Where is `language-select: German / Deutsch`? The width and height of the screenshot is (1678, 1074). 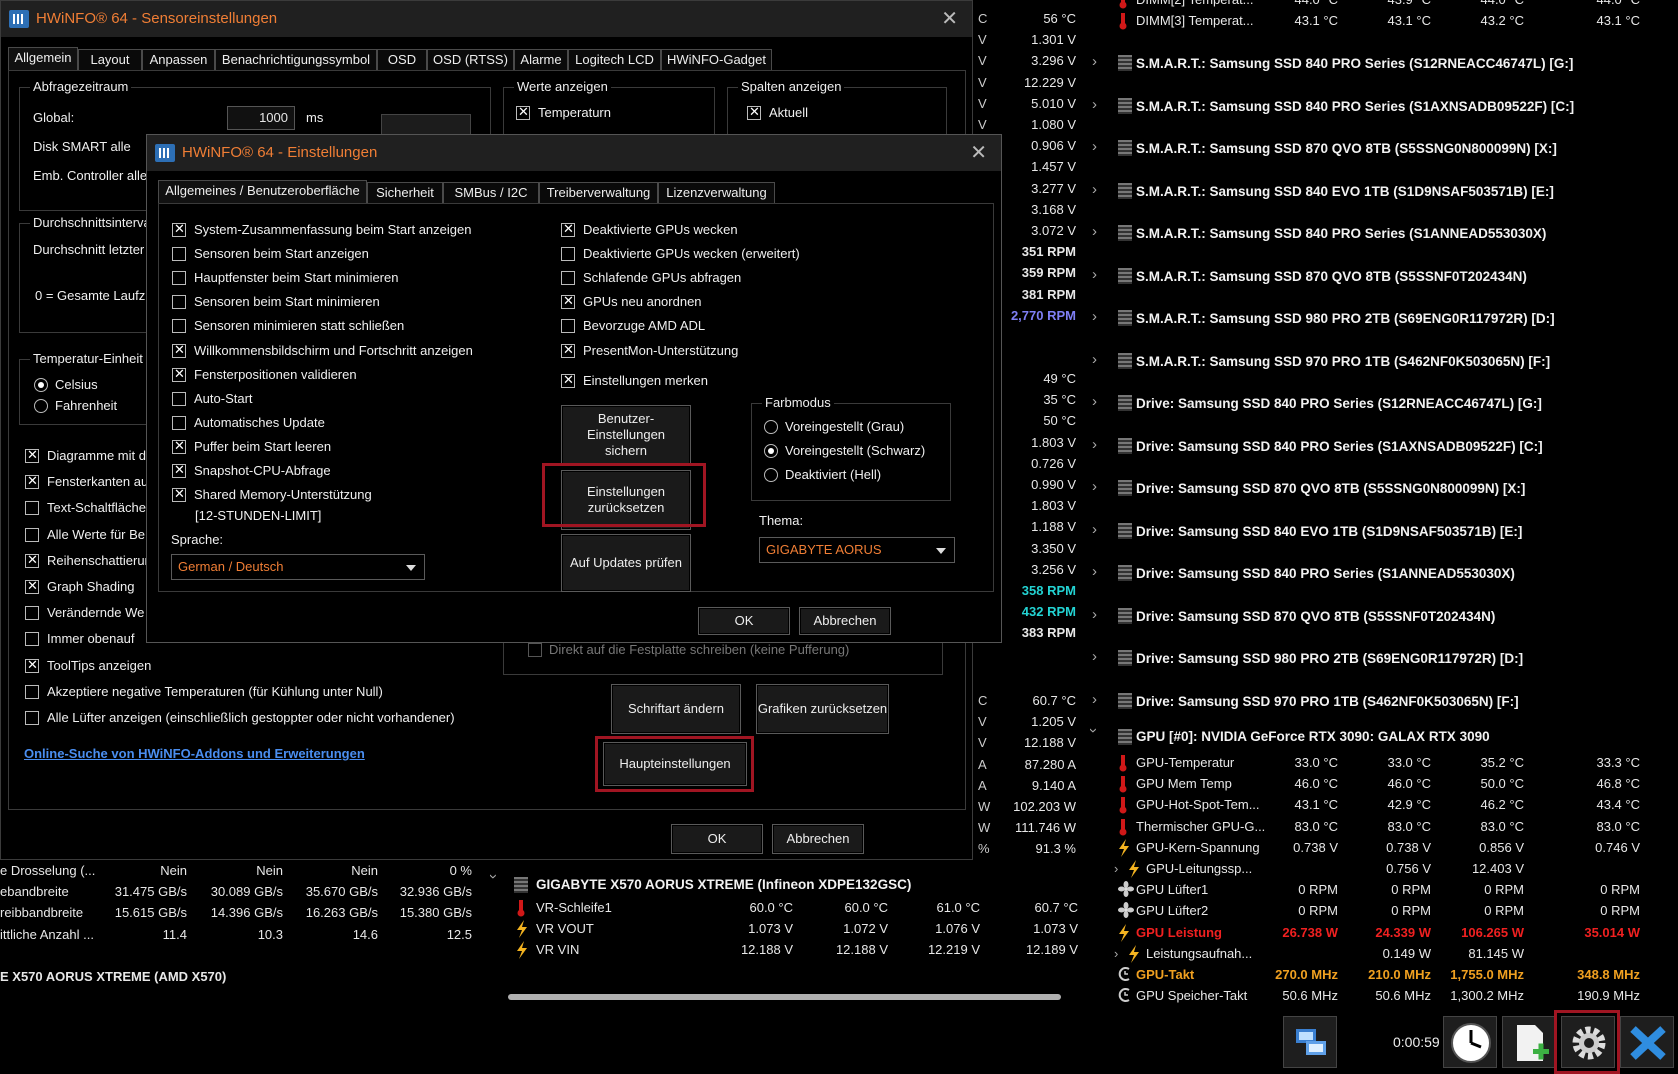 language-select: German / Deutsch is located at coordinates (298, 567).